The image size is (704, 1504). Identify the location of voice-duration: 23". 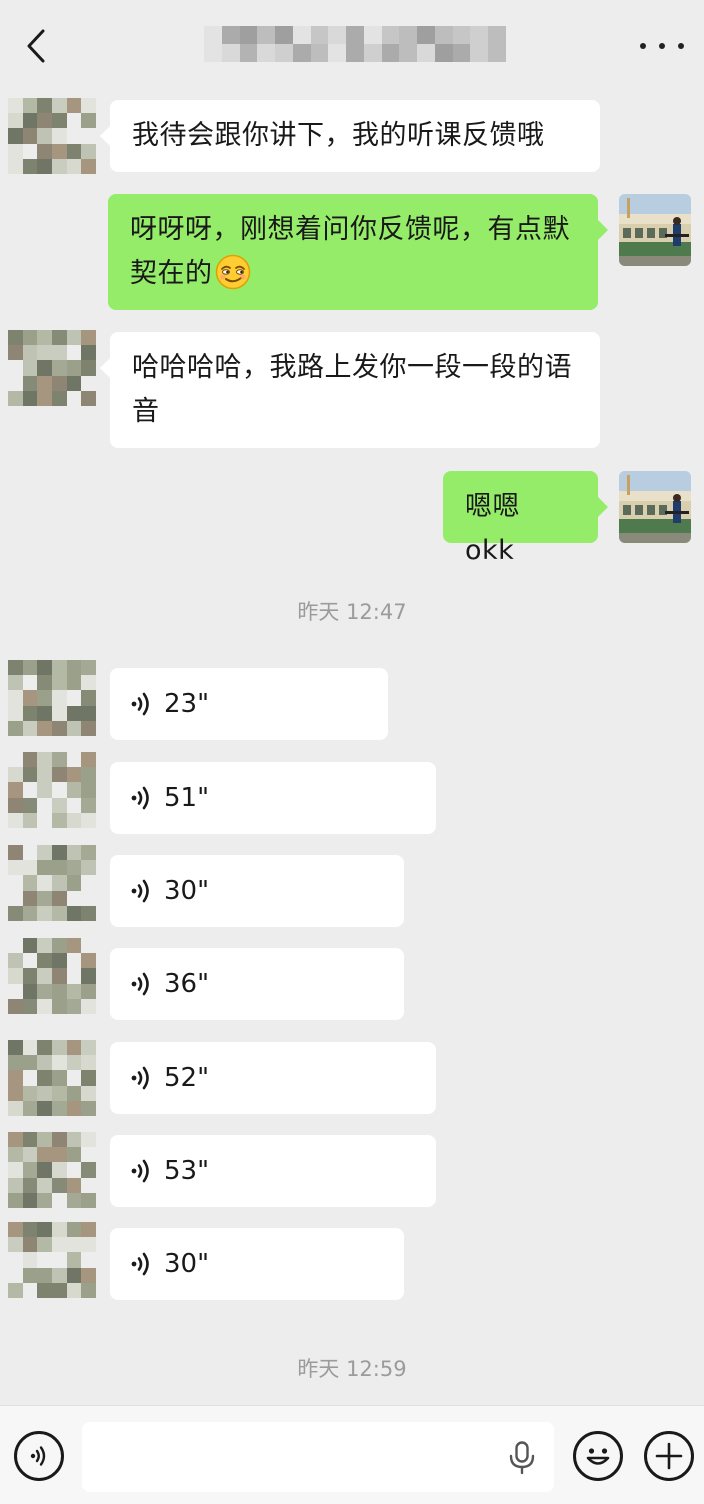
(187, 704).